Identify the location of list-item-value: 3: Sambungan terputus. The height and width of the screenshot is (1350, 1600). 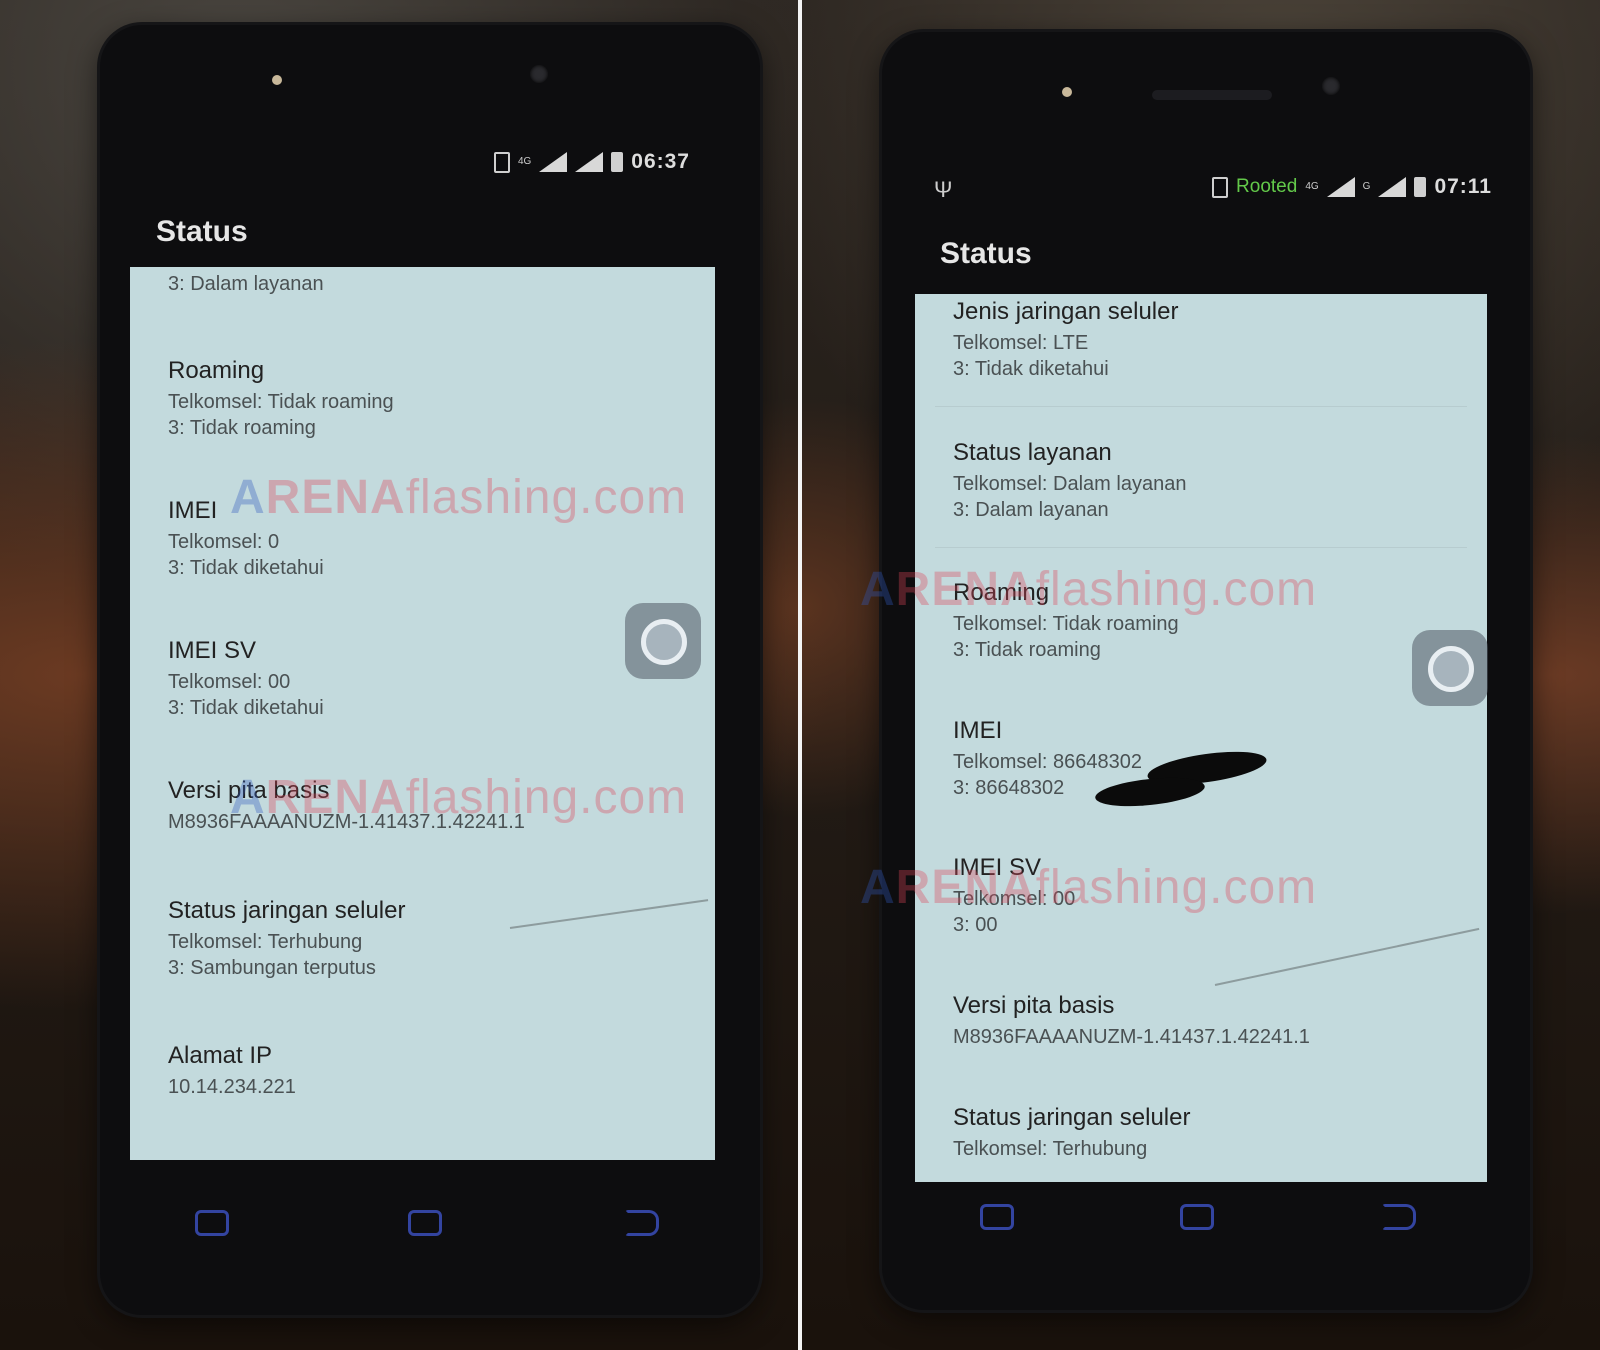
(272, 968).